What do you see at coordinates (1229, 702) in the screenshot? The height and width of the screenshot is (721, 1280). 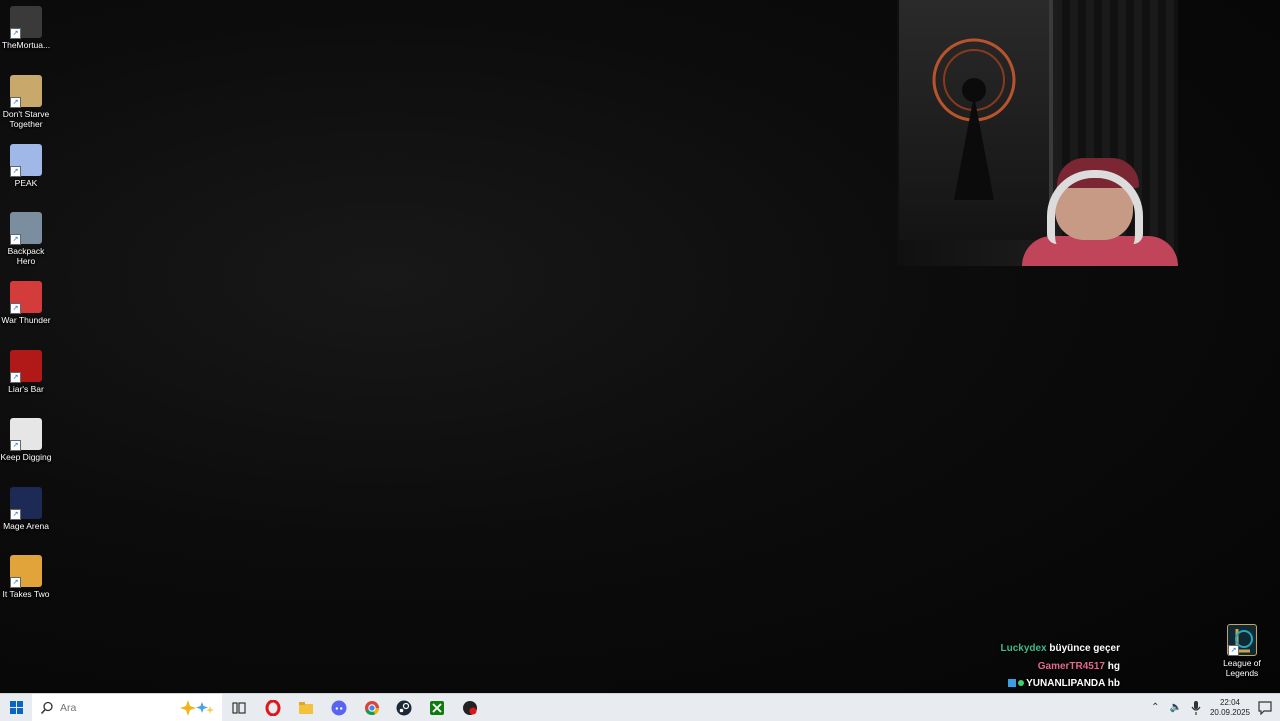 I see `clock-time: 22:04` at bounding box center [1229, 702].